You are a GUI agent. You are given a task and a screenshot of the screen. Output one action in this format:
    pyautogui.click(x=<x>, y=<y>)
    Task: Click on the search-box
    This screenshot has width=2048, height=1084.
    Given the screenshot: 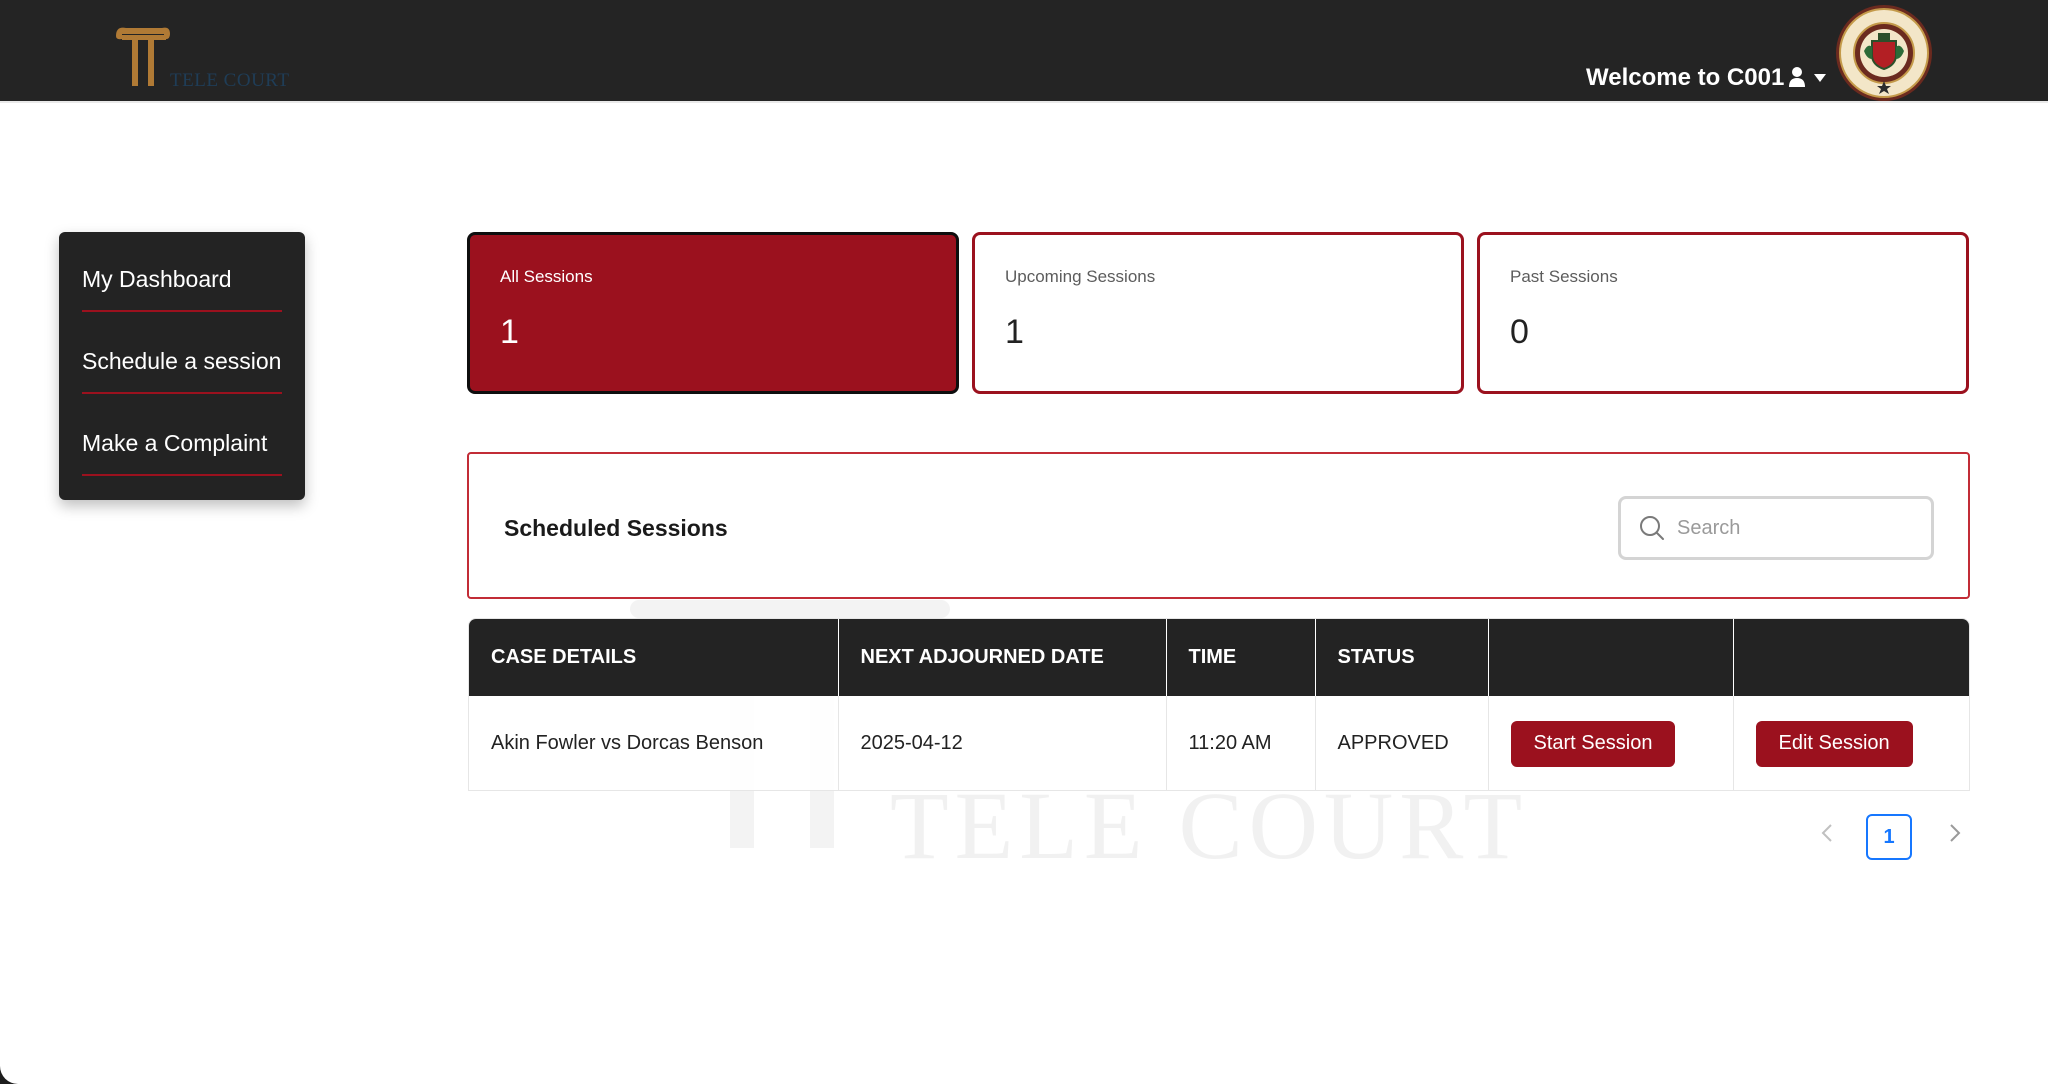 What is the action you would take?
    pyautogui.click(x=1776, y=528)
    